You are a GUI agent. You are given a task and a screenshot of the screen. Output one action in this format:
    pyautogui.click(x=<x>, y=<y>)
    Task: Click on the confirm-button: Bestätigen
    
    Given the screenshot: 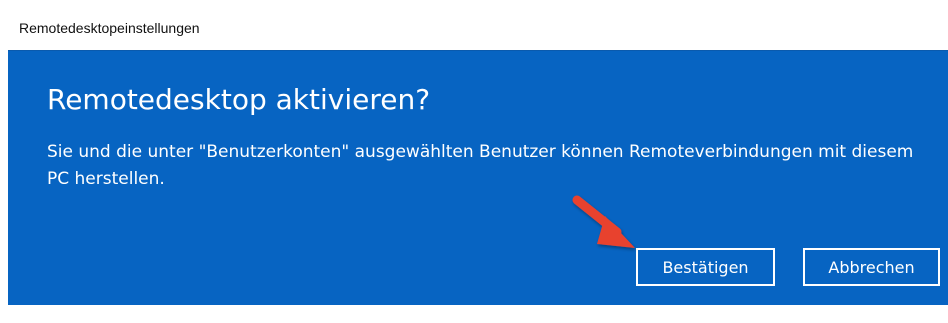 What is the action you would take?
    pyautogui.click(x=705, y=267)
    